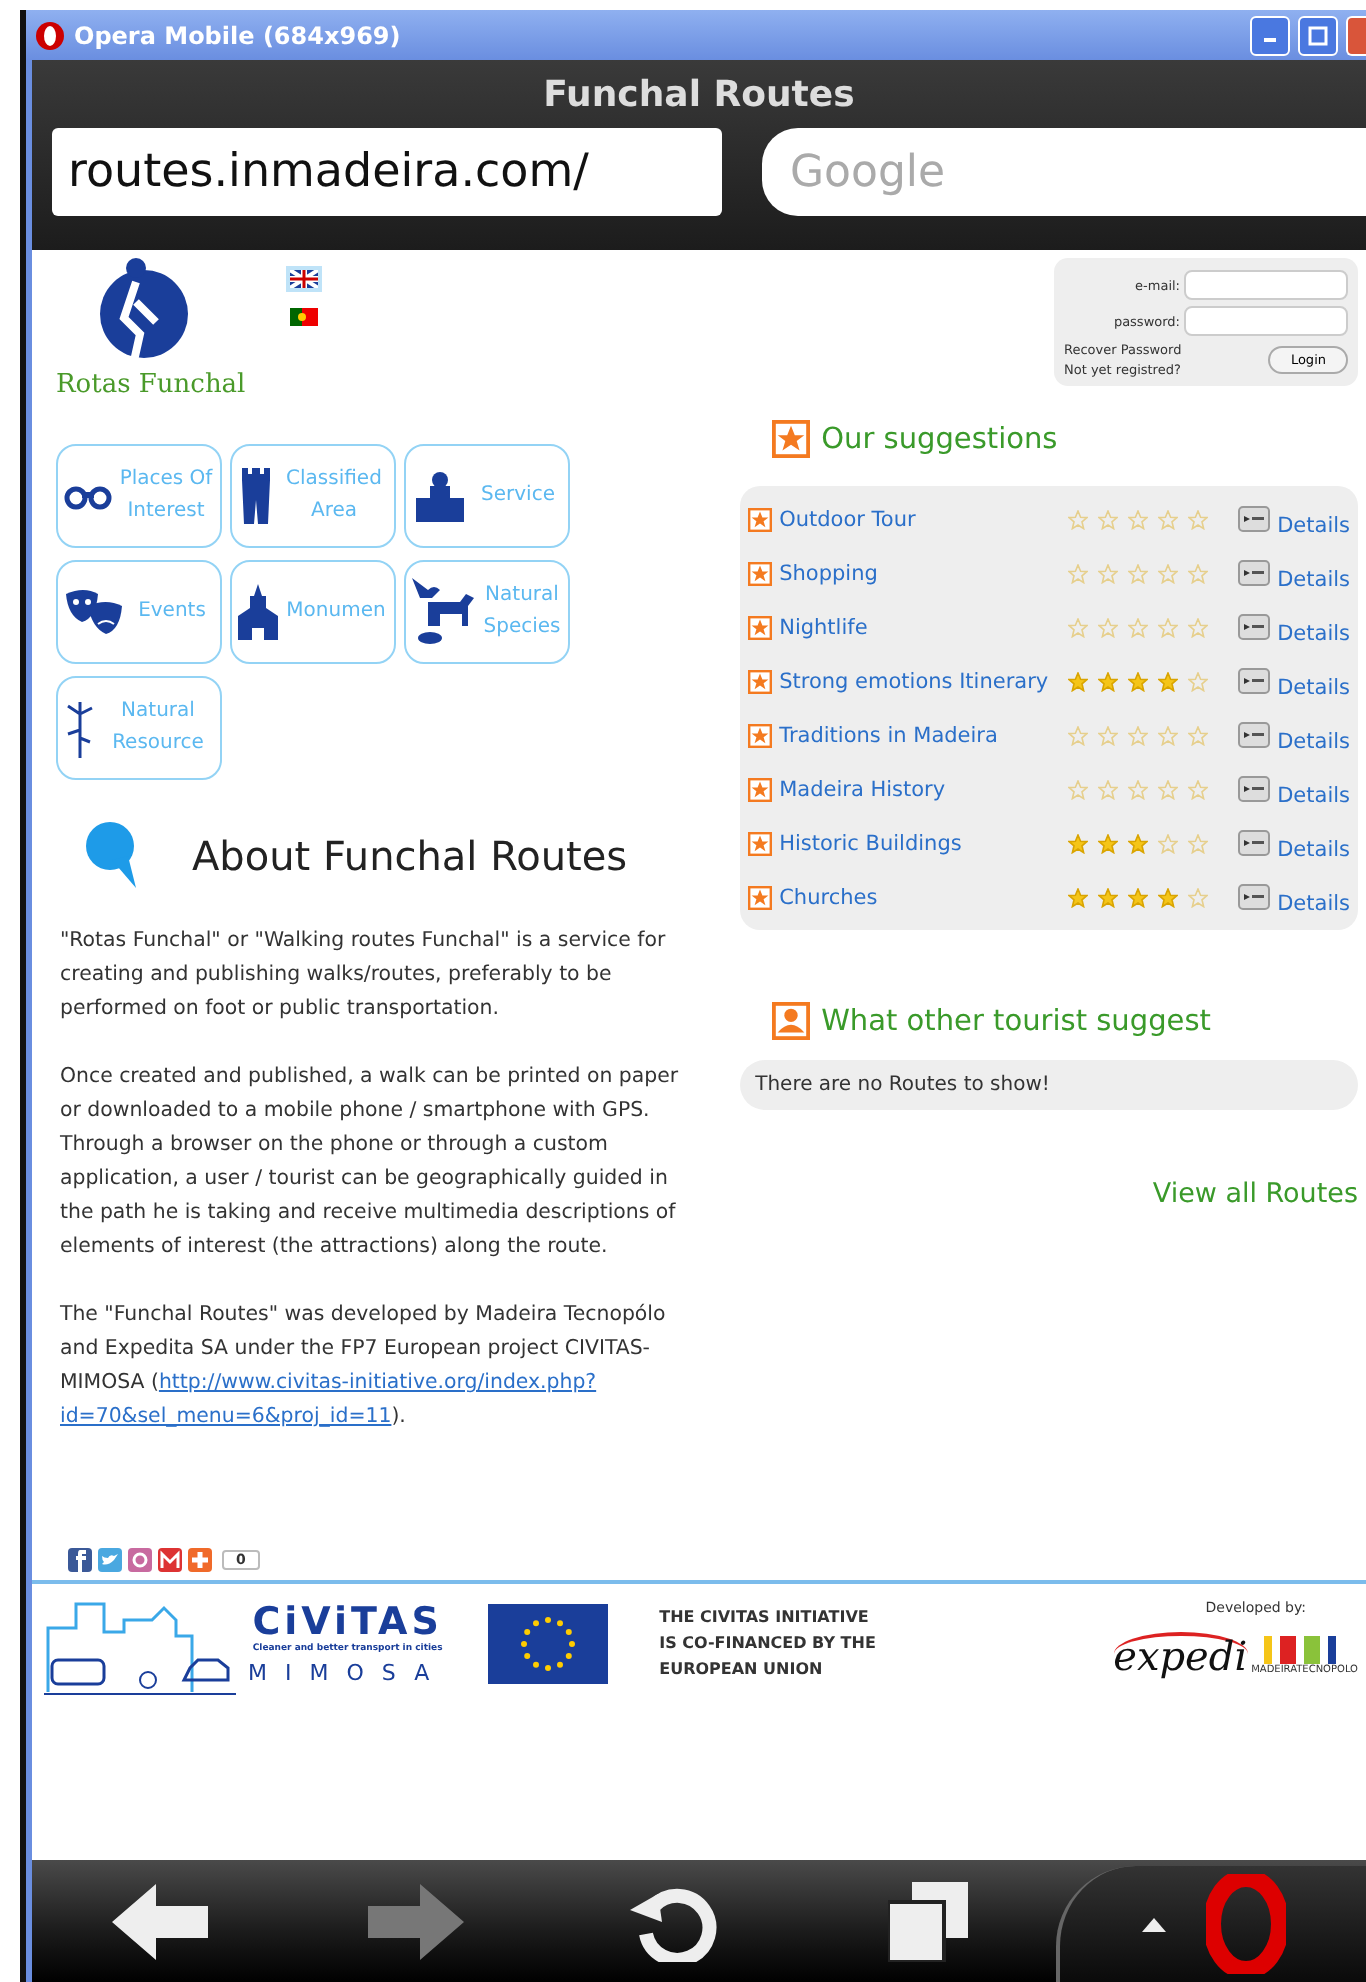 This screenshot has height=1982, width=1366. I want to click on route-link: Nightlife, so click(923, 627).